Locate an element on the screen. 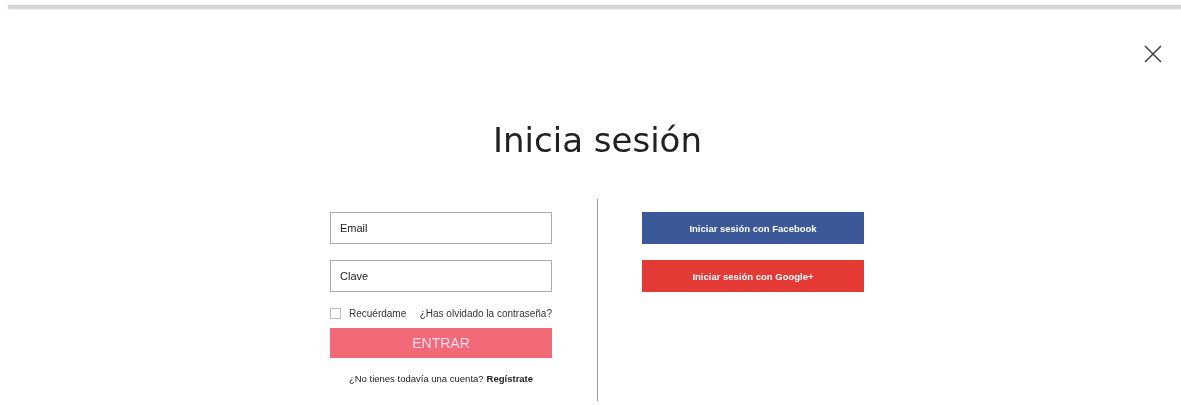  facebook-login-button: Iniciar sesión con Facebook is located at coordinates (753, 228).